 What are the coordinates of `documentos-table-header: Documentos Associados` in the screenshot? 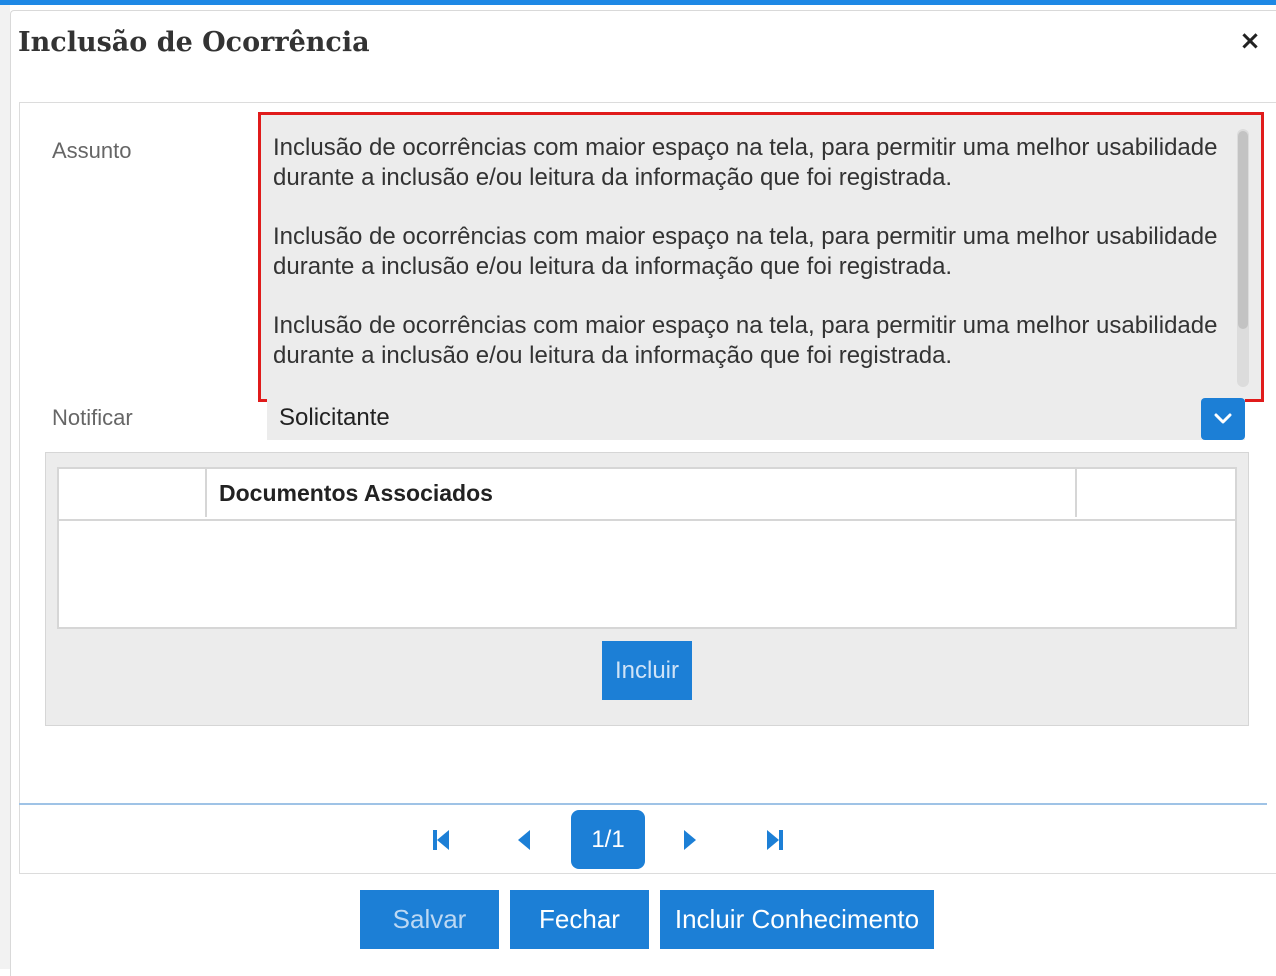 It's located at (647, 495).